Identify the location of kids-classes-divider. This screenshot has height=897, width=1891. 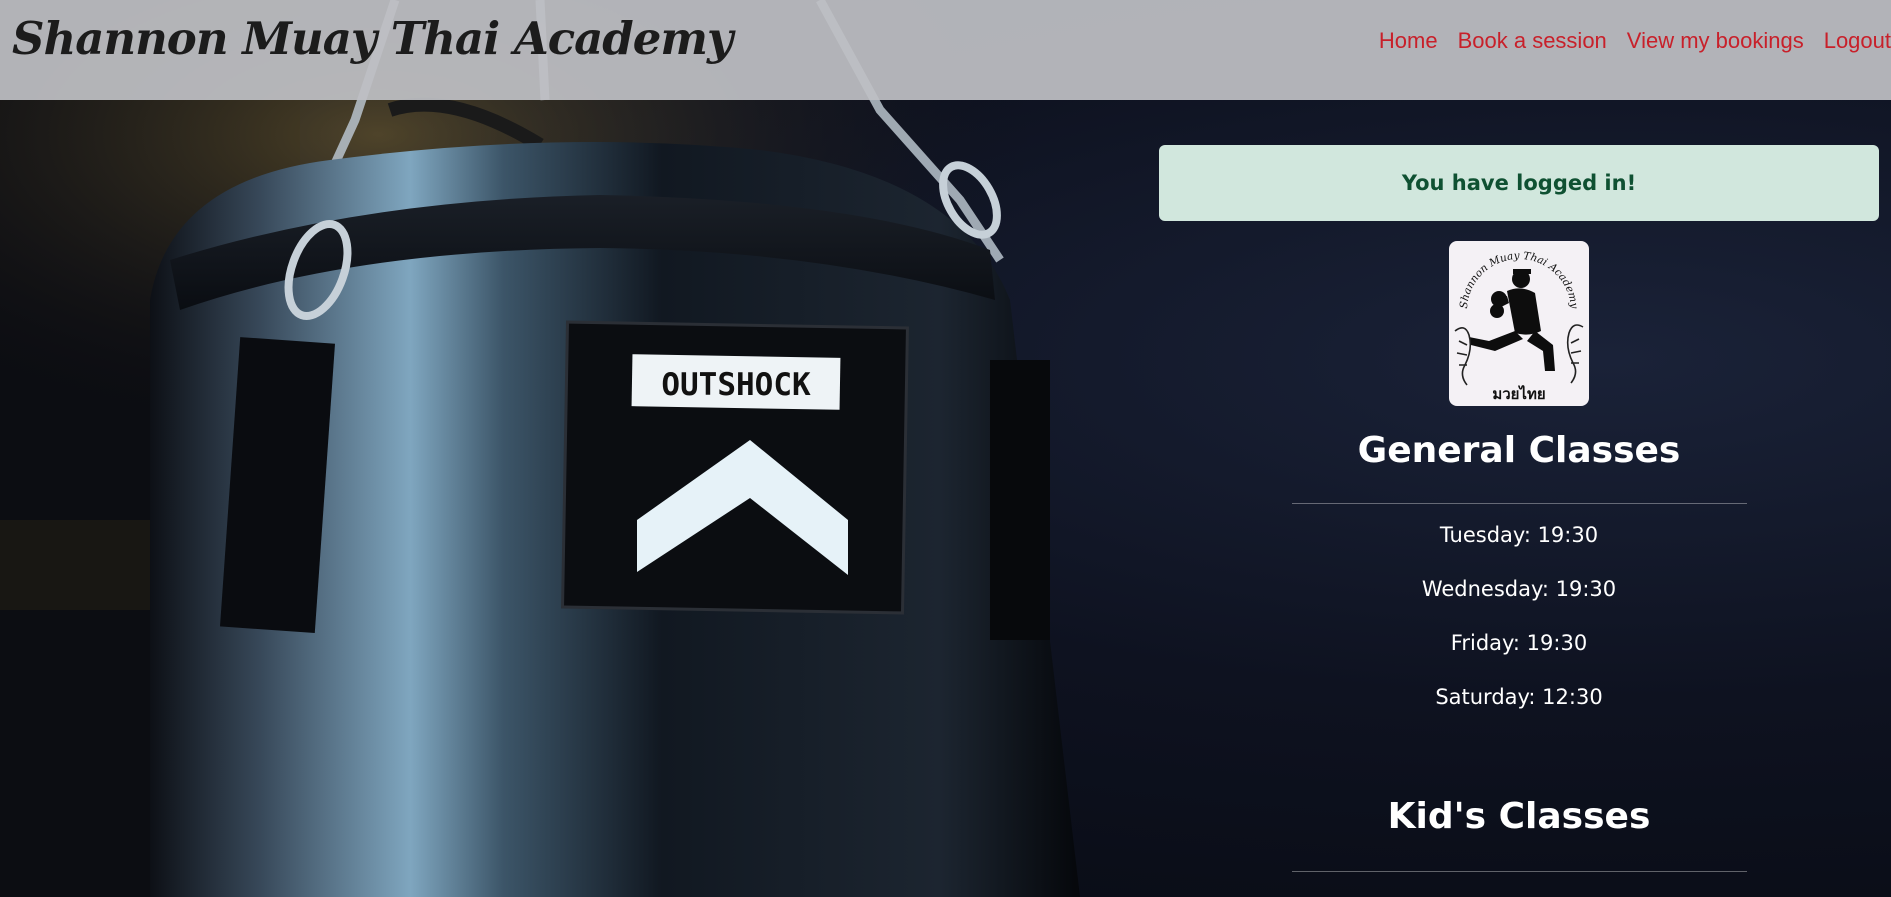
(1519, 871).